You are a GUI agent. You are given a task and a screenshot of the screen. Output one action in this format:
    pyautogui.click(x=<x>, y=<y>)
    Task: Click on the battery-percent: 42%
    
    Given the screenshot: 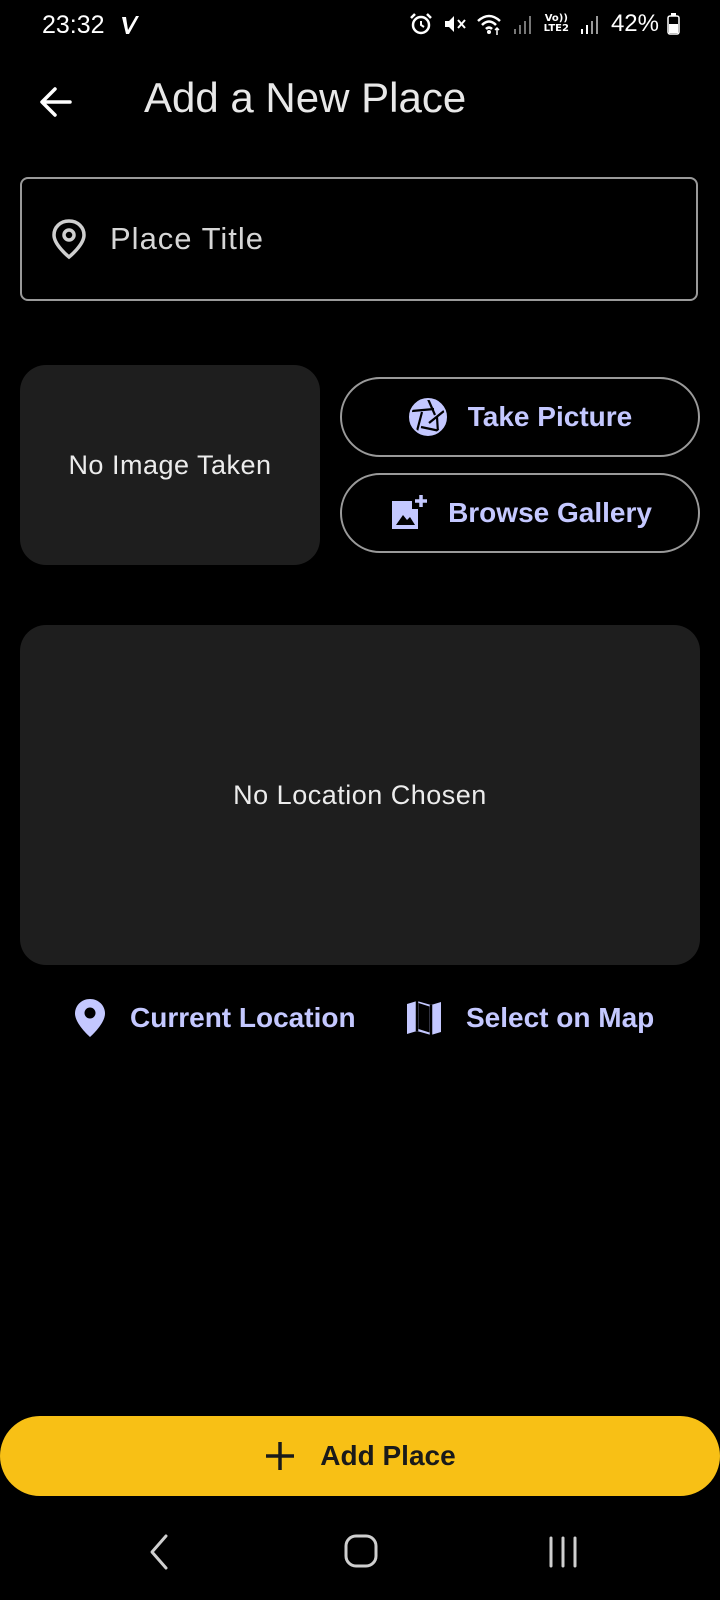 What is the action you would take?
    pyautogui.click(x=634, y=23)
    